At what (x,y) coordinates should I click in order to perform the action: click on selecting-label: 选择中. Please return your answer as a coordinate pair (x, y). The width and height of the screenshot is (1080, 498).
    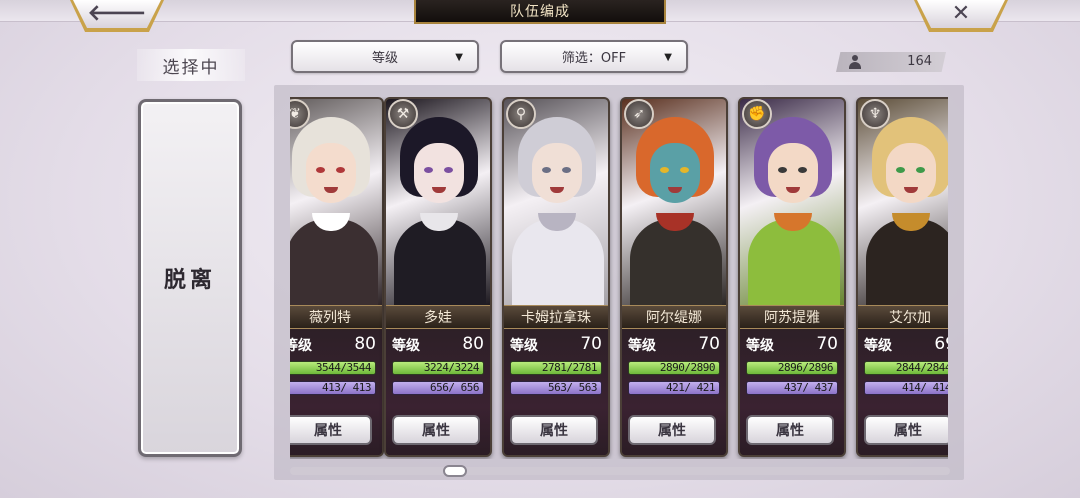
    Looking at the image, I should click on (191, 65).